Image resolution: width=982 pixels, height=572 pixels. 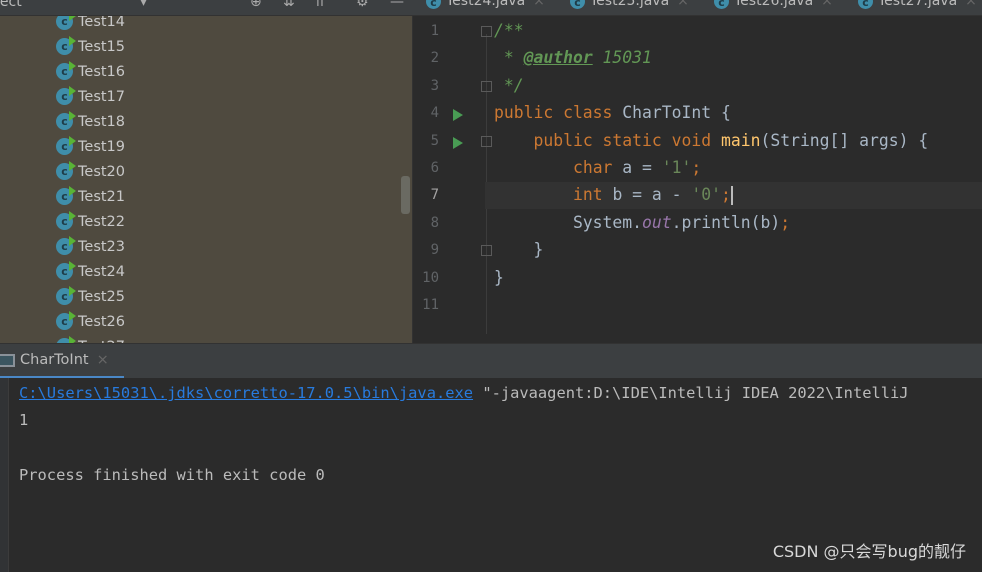 I want to click on code-token: (String[] args) {, so click(x=844, y=140).